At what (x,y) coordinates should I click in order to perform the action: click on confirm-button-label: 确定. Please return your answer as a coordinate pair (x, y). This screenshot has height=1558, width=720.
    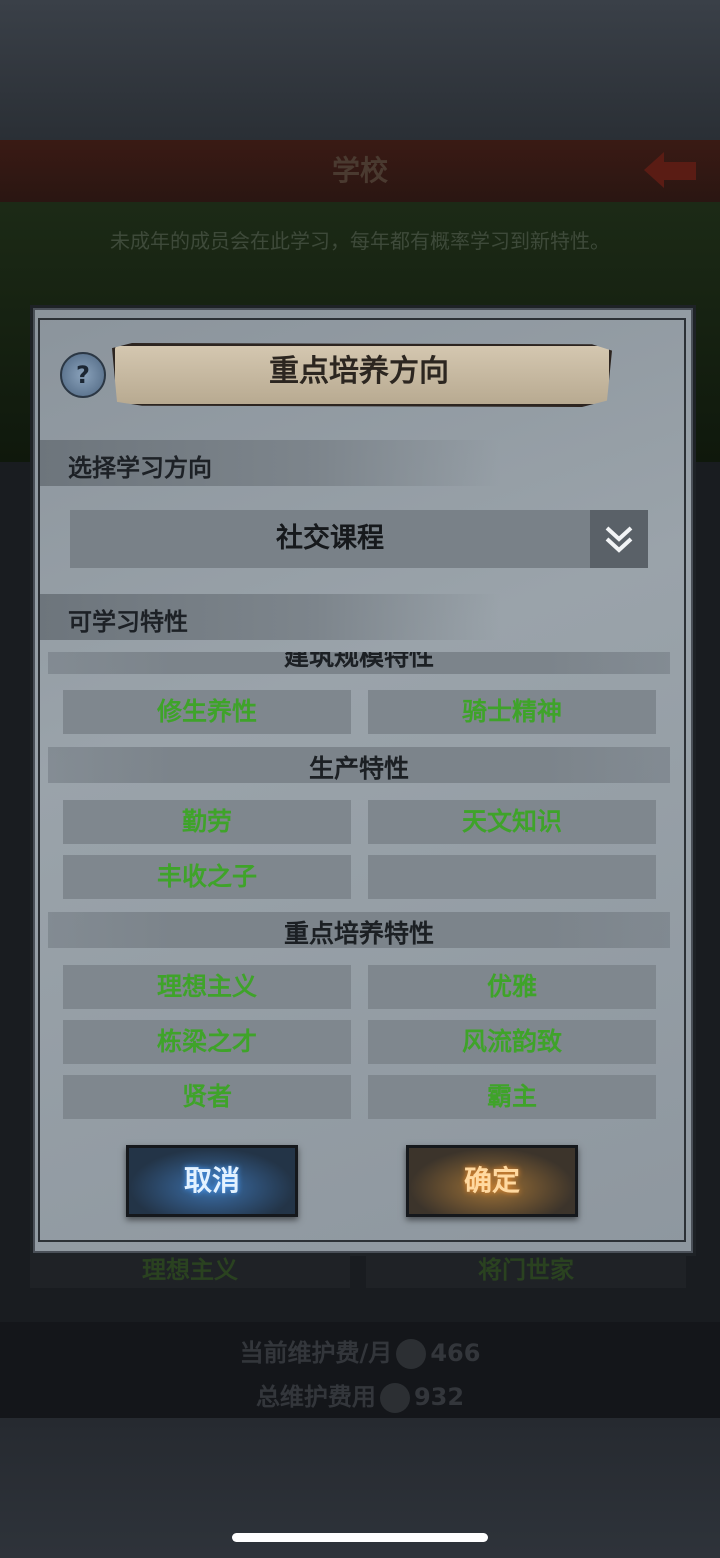
    Looking at the image, I should click on (492, 1181).